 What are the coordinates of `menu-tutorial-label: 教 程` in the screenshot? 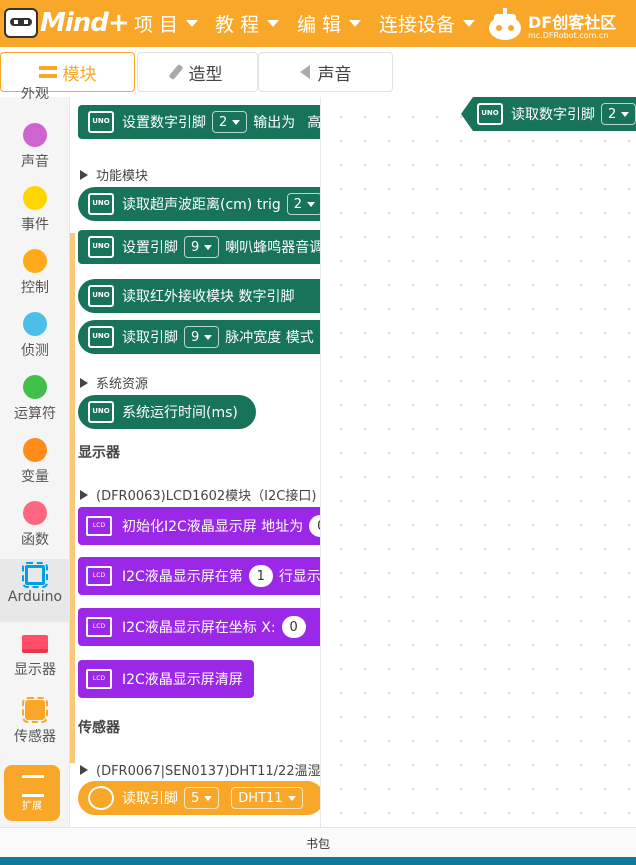 It's located at (237, 25).